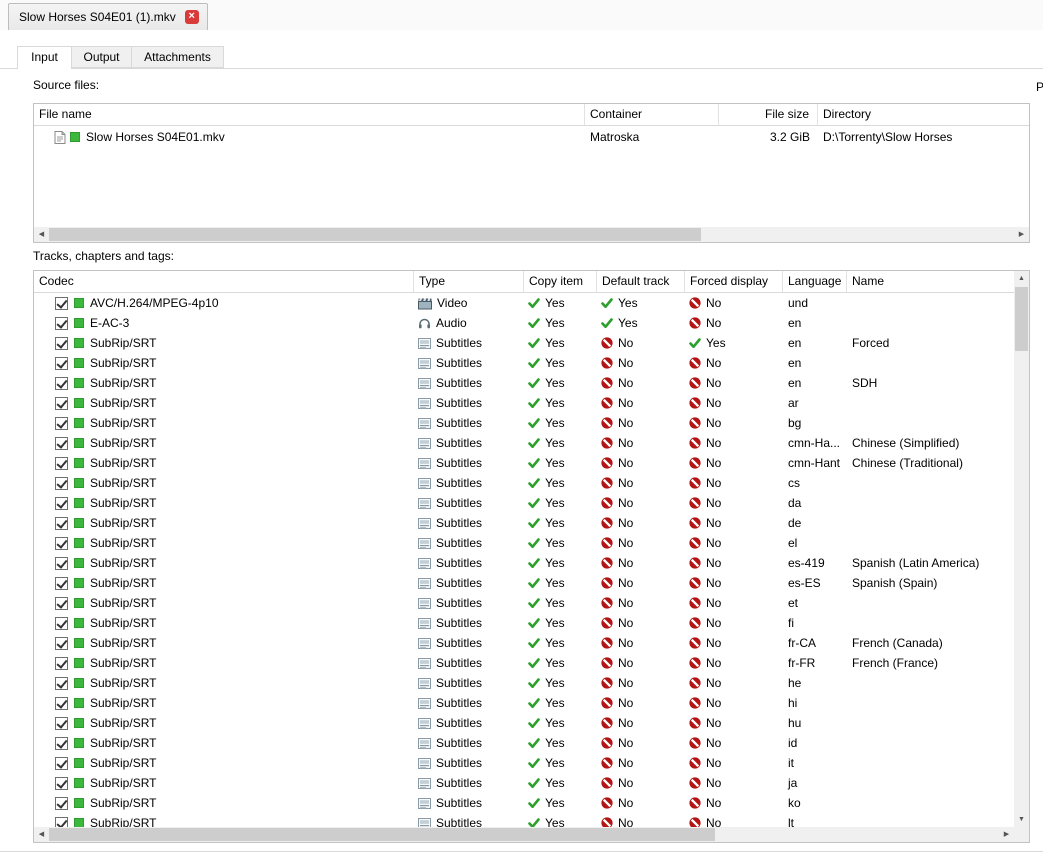 The image size is (1043, 858). I want to click on track-name-cell, so click(930, 763).